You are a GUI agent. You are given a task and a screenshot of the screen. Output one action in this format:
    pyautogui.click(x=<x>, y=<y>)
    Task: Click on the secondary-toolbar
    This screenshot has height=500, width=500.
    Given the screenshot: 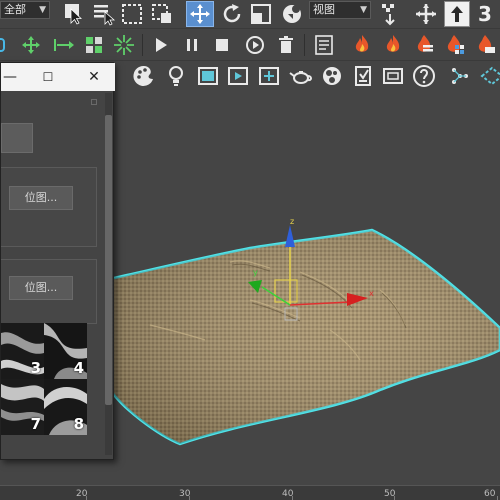 What is the action you would take?
    pyautogui.click(x=250, y=44)
    